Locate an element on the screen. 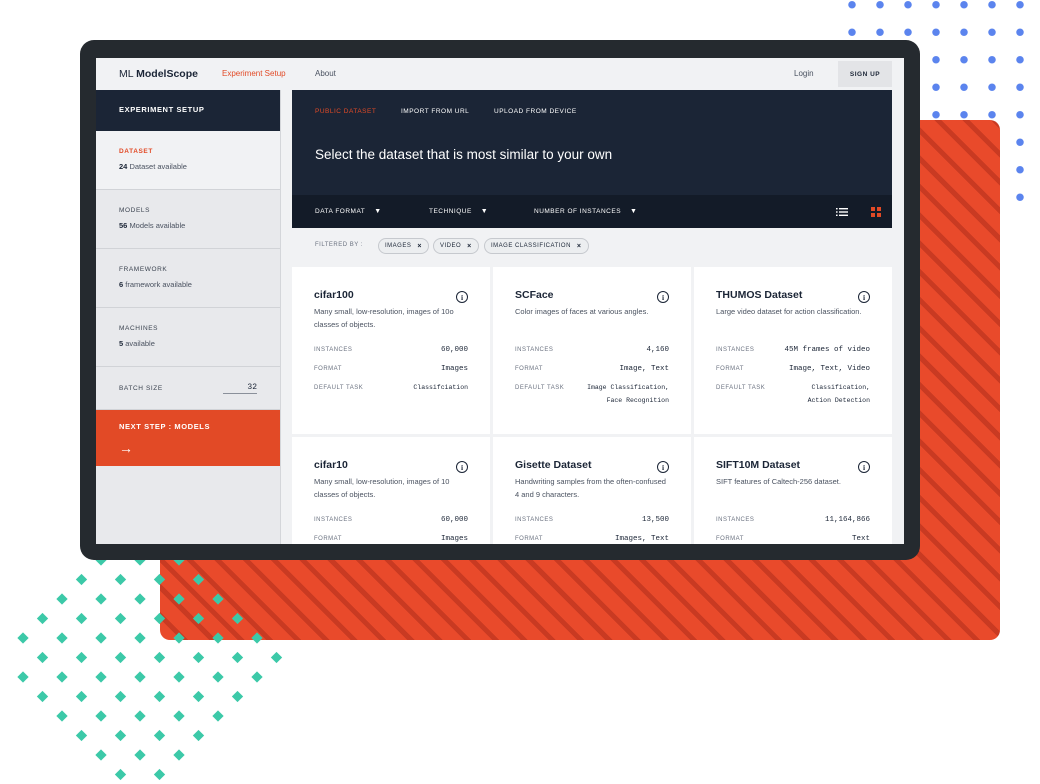 The image size is (1040, 784). sidebar-item-count: 24 is located at coordinates (123, 166).